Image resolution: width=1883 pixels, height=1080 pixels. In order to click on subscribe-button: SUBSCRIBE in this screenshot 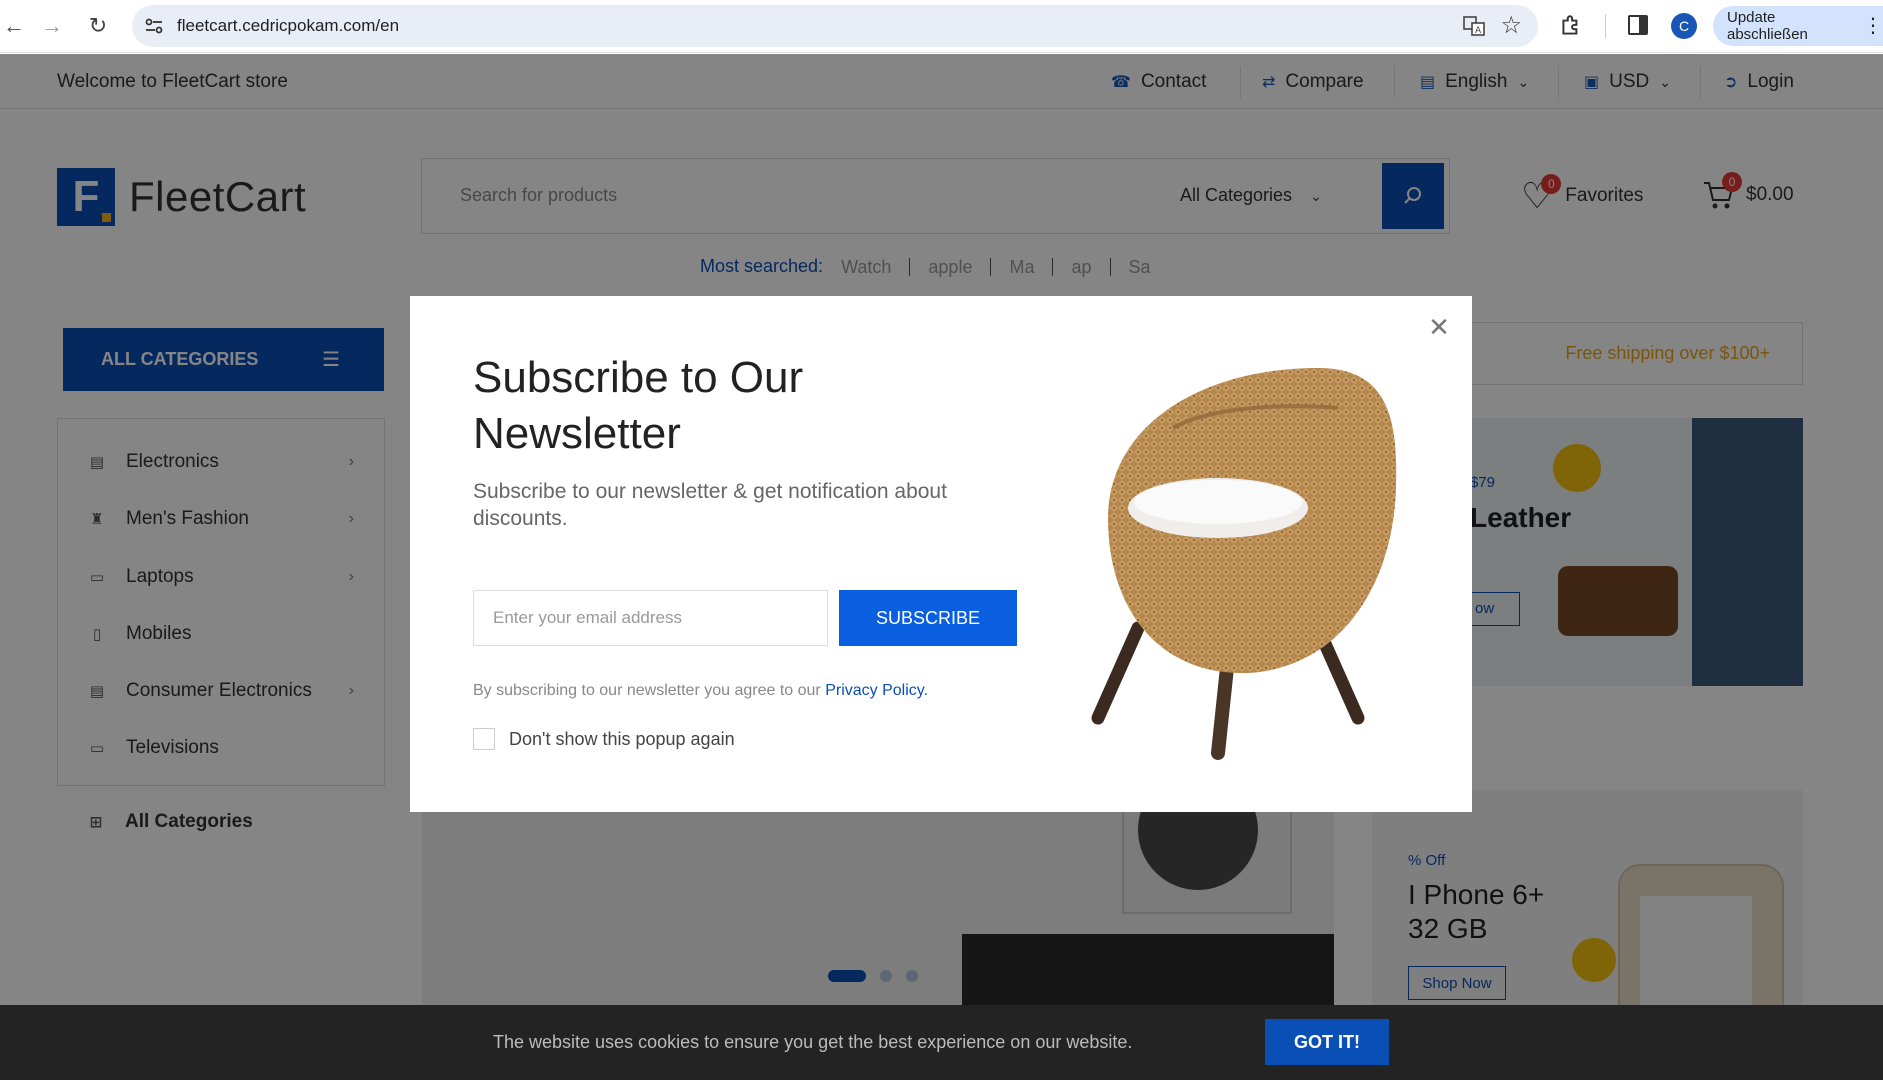, I will do `click(928, 618)`.